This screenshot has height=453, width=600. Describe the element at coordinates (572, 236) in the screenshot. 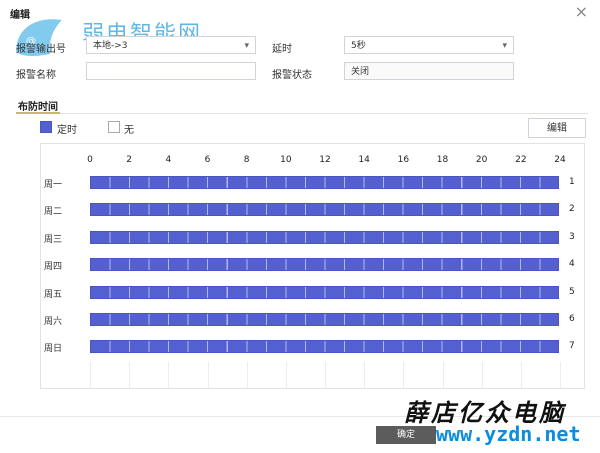

I see `day-number: 3` at that location.